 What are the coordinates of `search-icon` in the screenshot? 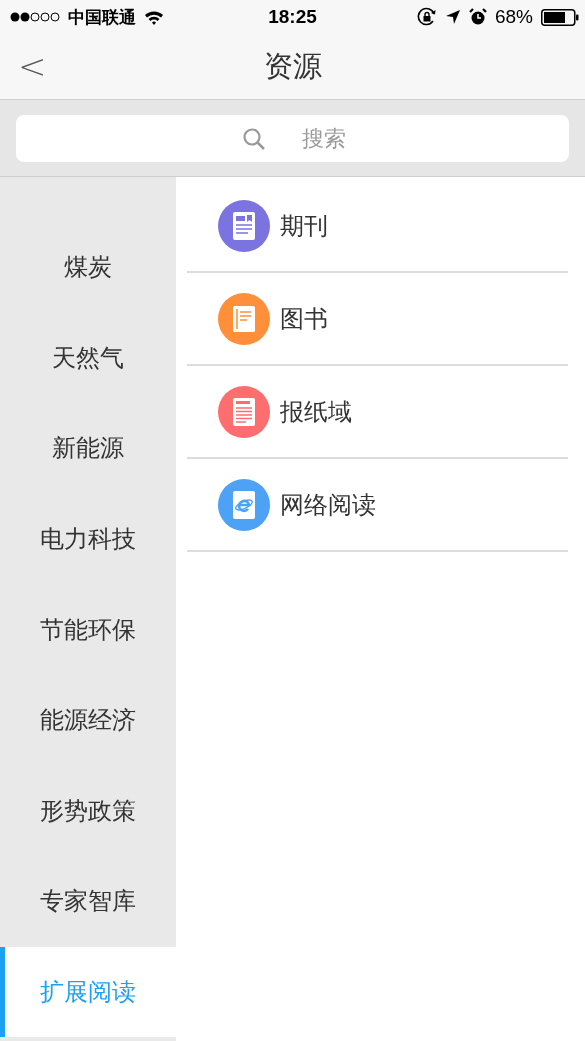 It's located at (254, 138).